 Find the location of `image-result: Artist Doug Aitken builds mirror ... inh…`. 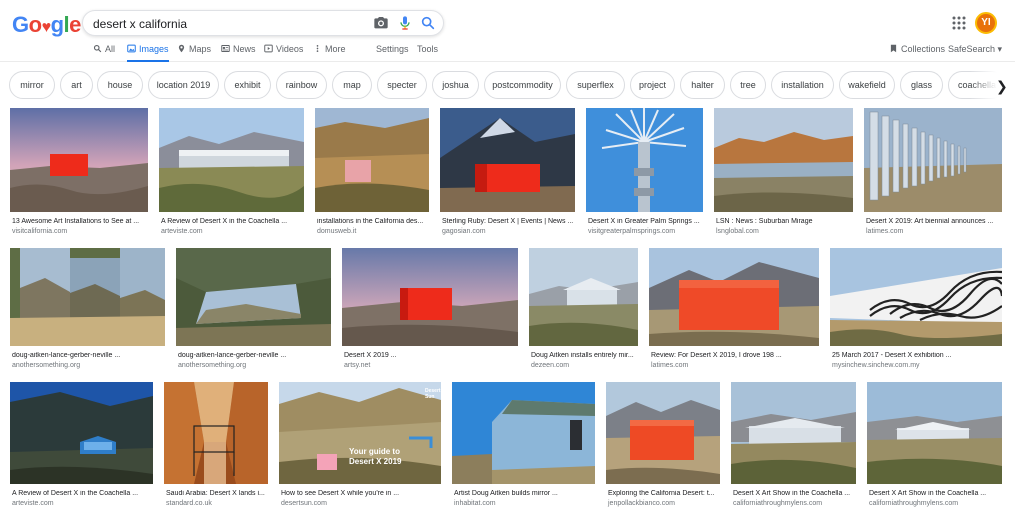

image-result: Artist Doug Aitken builds mirror ... inh… is located at coordinates (523, 447).